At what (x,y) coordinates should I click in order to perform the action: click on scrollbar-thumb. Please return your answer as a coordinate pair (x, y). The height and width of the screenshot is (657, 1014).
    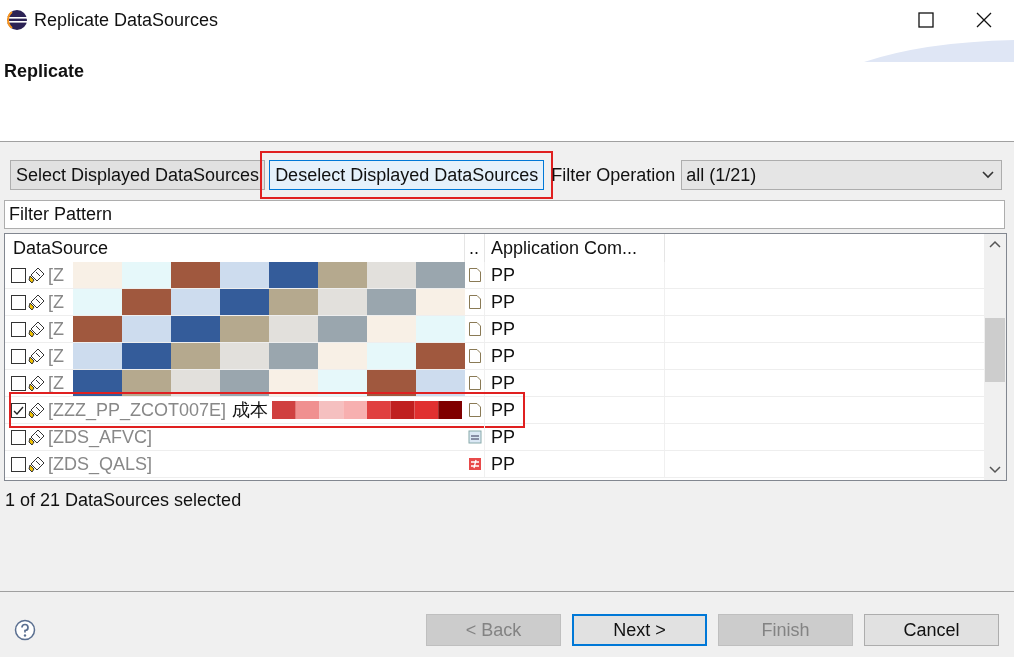
    Looking at the image, I should click on (995, 350).